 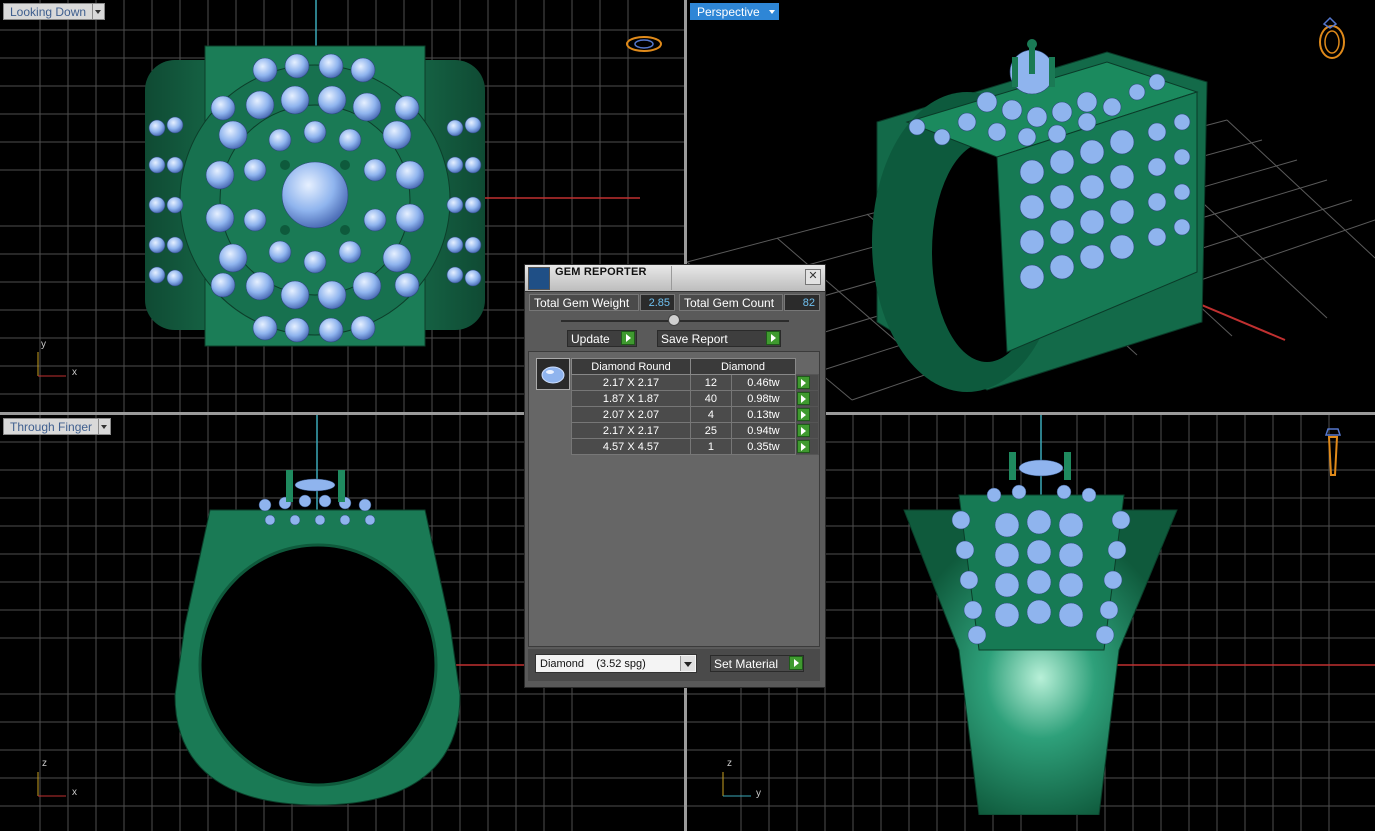 What do you see at coordinates (728, 11) in the screenshot?
I see `viewport-title: Perspective` at bounding box center [728, 11].